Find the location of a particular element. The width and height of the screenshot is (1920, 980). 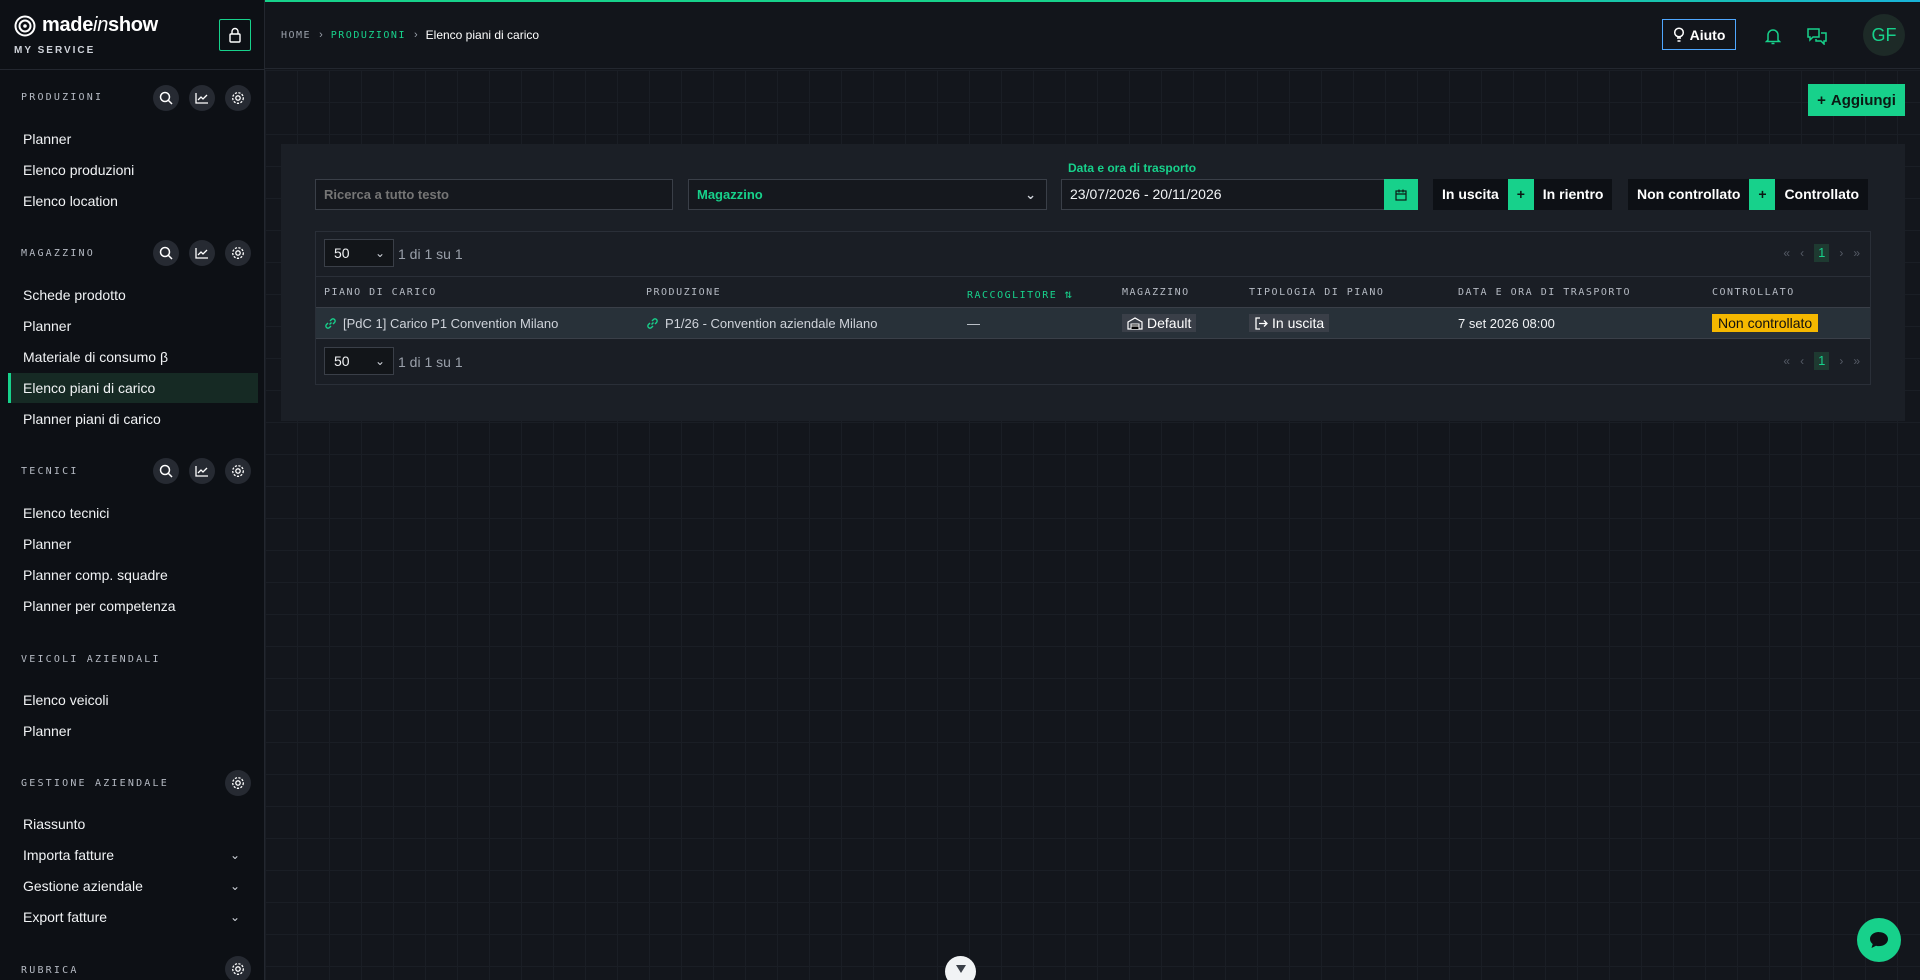

messages-button is located at coordinates (1817, 36).